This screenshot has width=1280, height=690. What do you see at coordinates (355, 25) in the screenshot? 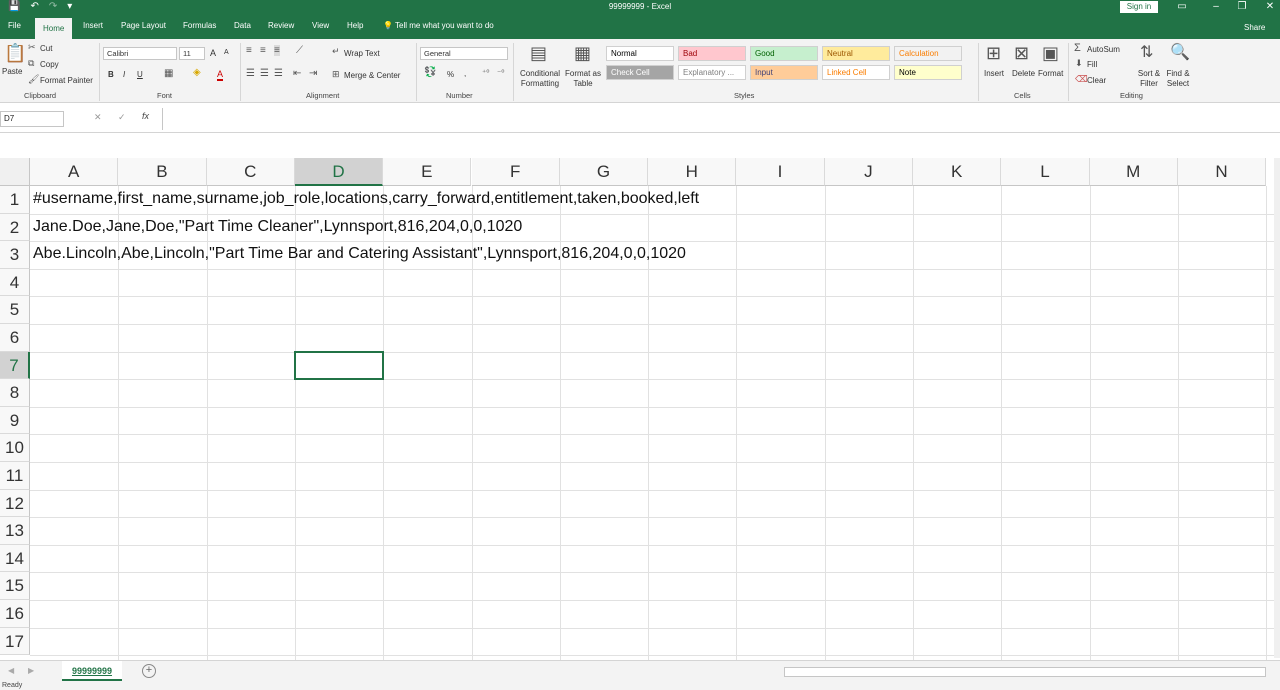
I see `tab-help: Help` at bounding box center [355, 25].